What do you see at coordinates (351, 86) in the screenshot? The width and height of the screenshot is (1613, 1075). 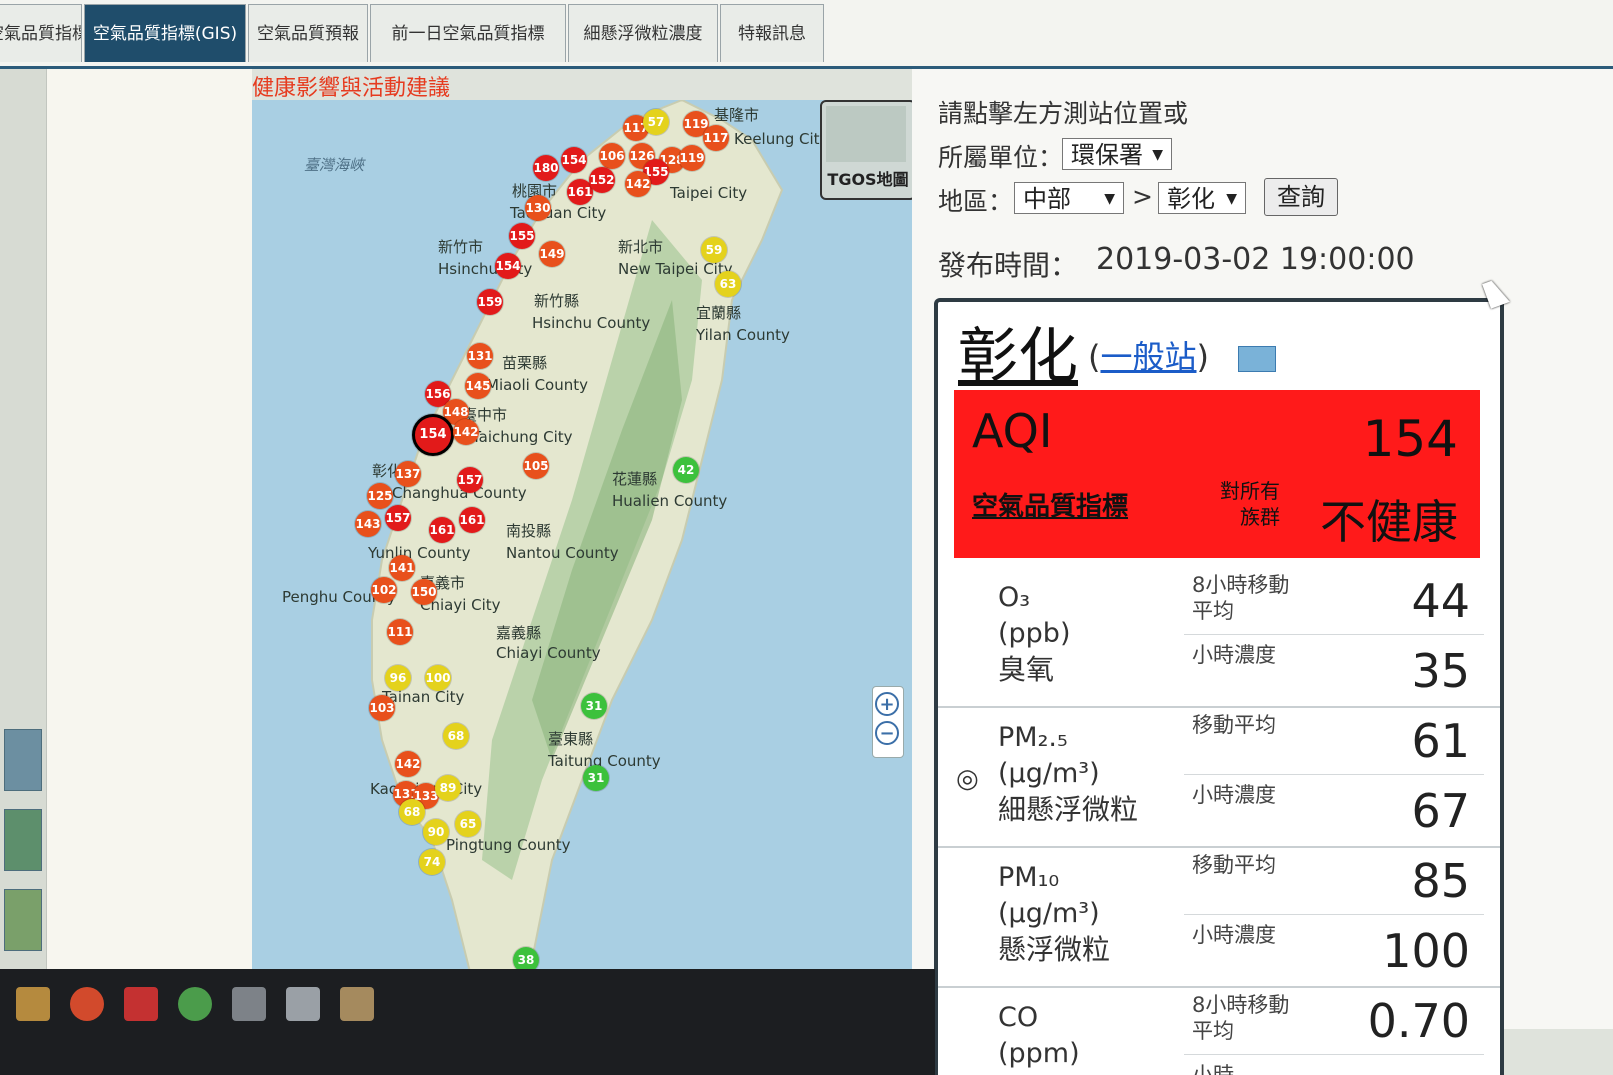 I see `health-advice-link: 健康影響與活動建議` at bounding box center [351, 86].